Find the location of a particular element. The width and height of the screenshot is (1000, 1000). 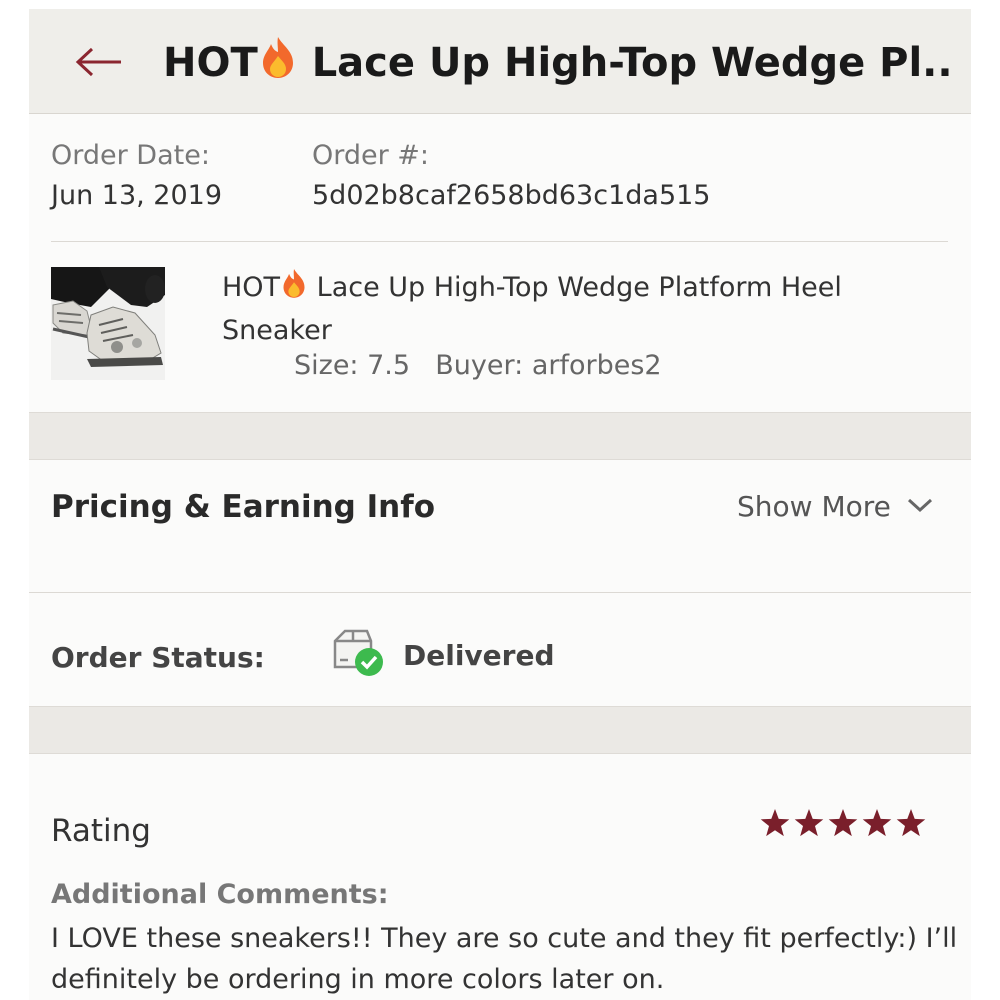

buyer-label: Buyer: is located at coordinates (479, 365).